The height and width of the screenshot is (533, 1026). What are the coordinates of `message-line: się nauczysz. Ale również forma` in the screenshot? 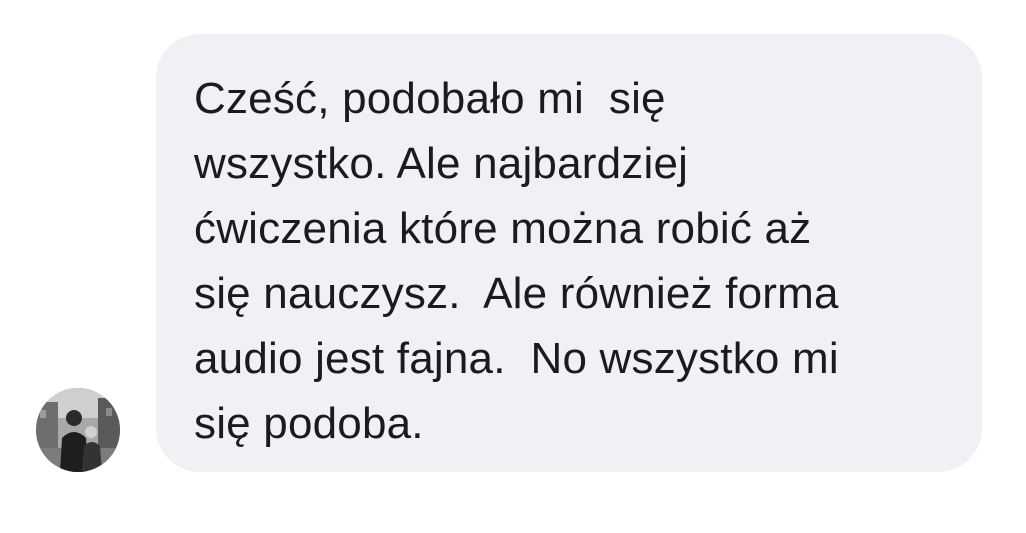 It's located at (516, 293).